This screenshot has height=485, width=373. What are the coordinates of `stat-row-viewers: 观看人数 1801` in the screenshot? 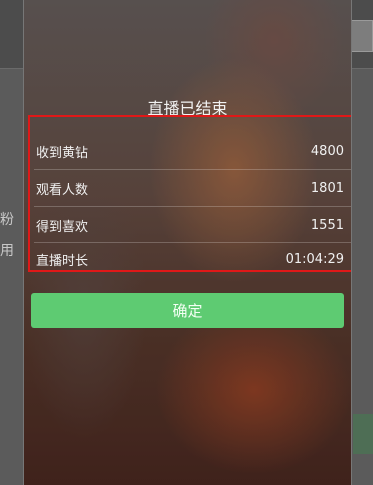 It's located at (191, 188).